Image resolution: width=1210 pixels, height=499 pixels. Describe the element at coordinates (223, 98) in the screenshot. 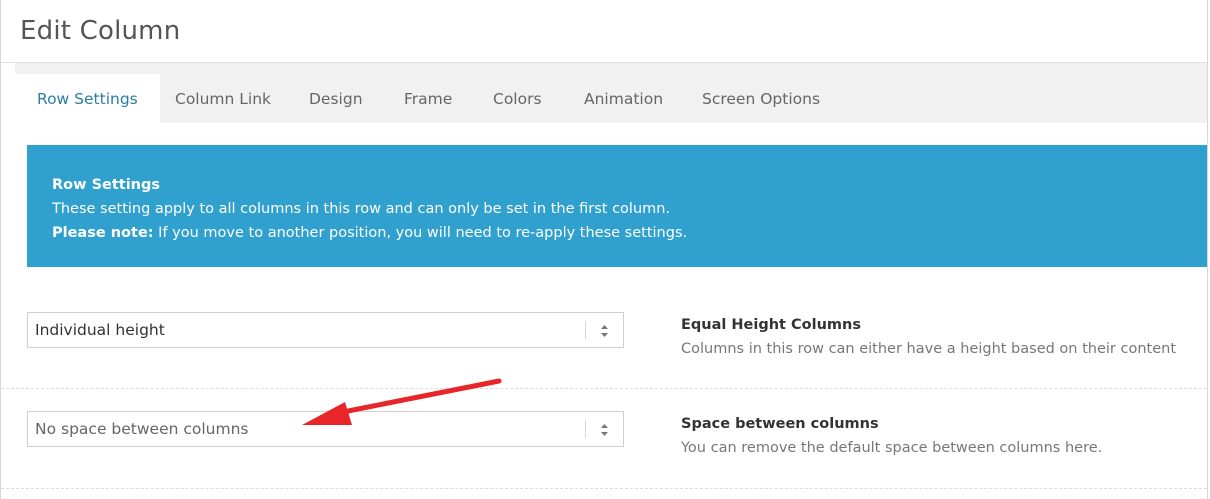

I see `tab-column-link: Column Link` at that location.